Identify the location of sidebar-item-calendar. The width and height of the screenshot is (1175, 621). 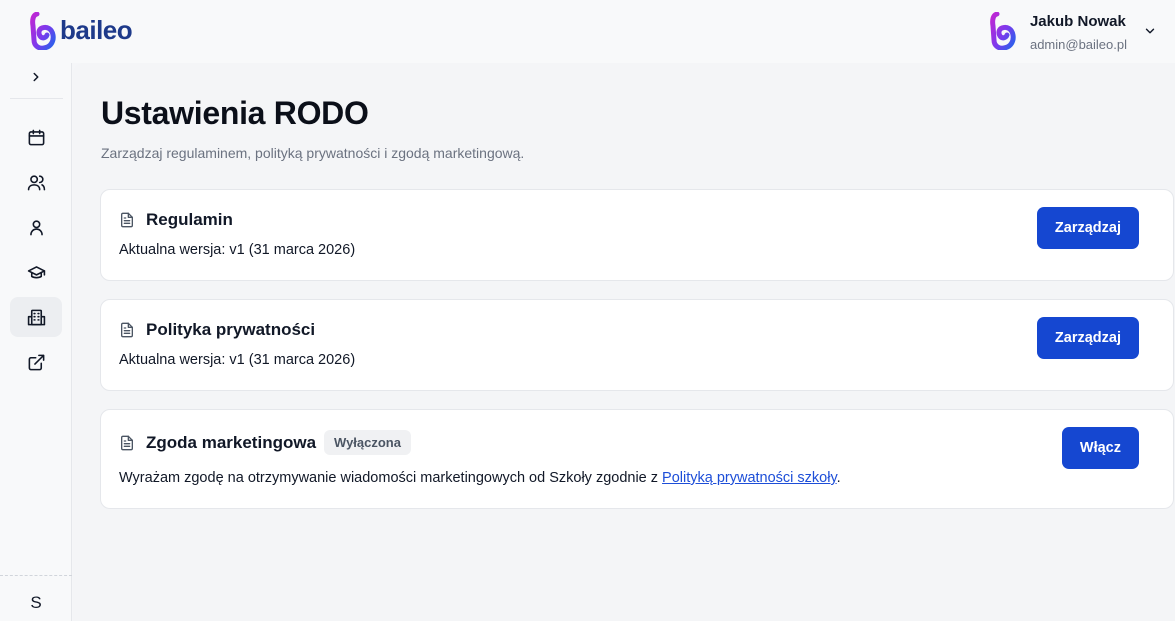
(36, 137).